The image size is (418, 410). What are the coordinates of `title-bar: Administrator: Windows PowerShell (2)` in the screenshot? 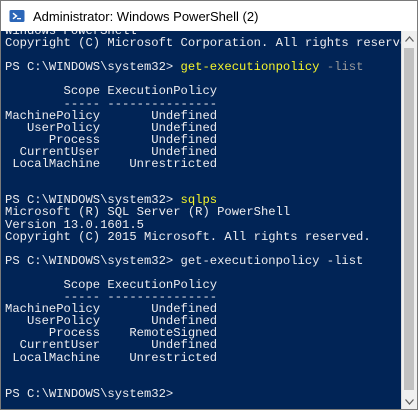 It's located at (209, 16).